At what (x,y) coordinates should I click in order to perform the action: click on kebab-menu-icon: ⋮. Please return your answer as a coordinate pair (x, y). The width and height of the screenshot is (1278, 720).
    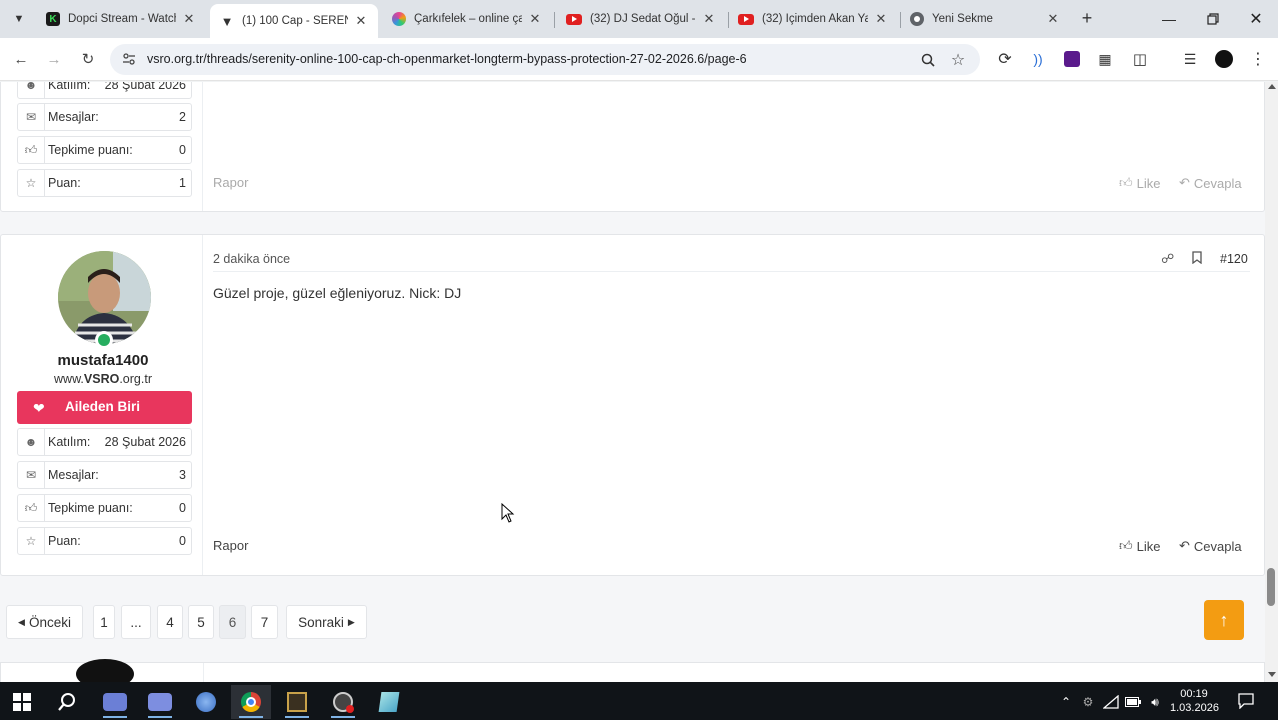
    Looking at the image, I should click on (1258, 59).